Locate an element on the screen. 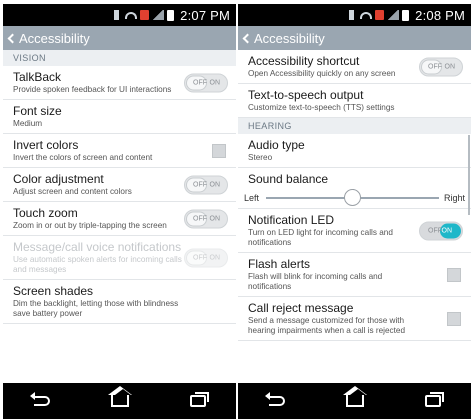 This screenshot has height=419, width=474. slider-left-label: Left is located at coordinates (252, 198).